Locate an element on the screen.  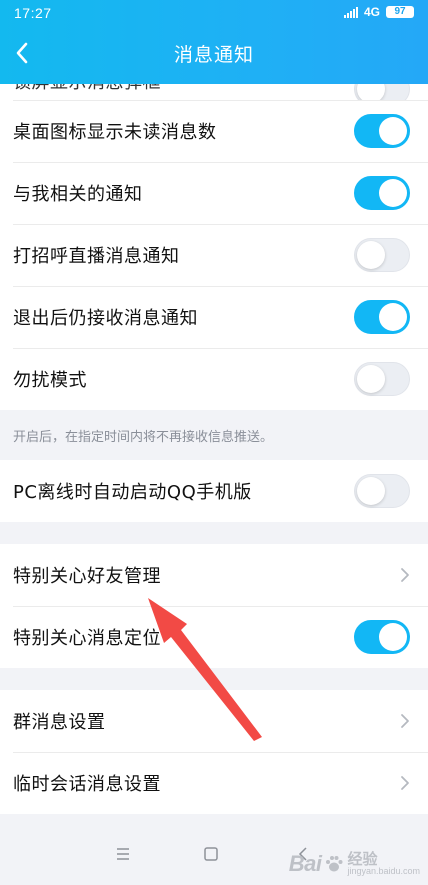
status-time: 17:27 is located at coordinates (33, 13).